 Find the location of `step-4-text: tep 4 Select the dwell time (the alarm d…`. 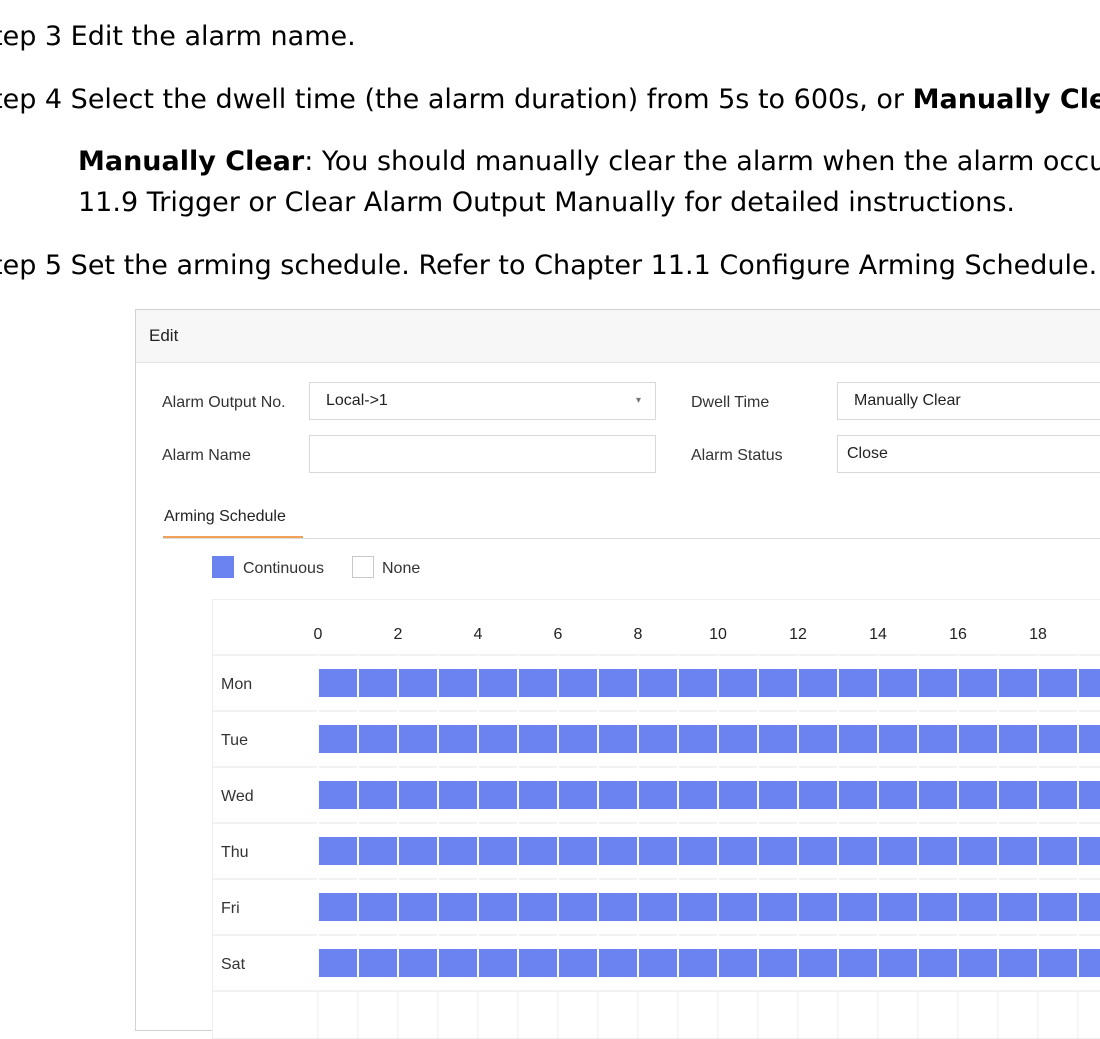

step-4-text: tep 4 Select the dwell time (the alarm d… is located at coordinates (550, 100).